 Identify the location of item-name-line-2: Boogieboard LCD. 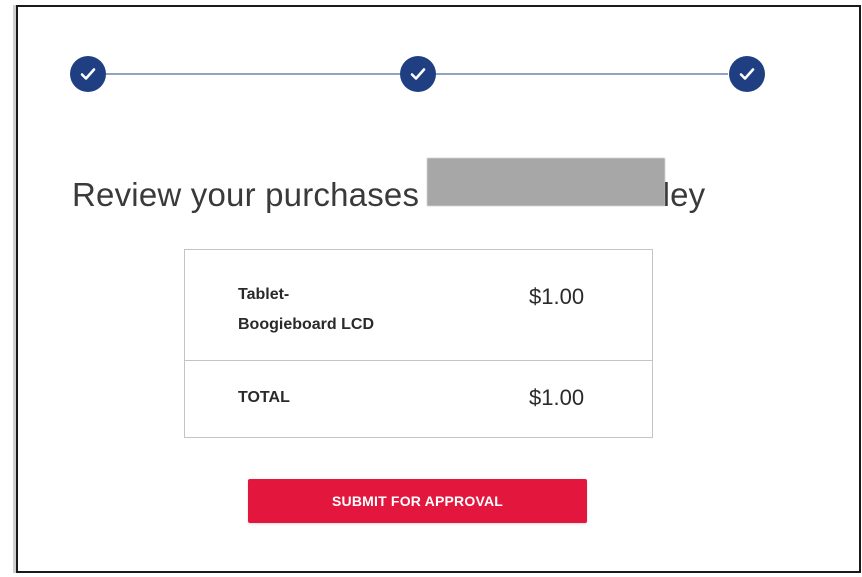
(306, 324).